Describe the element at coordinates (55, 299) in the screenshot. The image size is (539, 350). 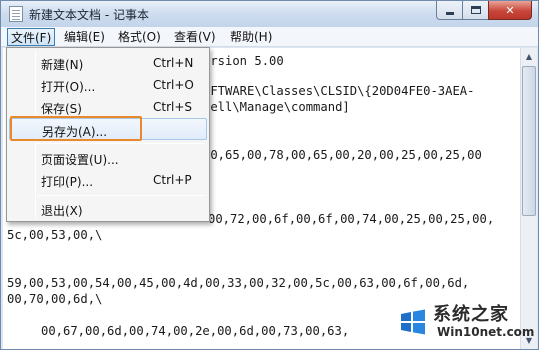
I see `editor-line: 00,70,00,6d,\` at that location.